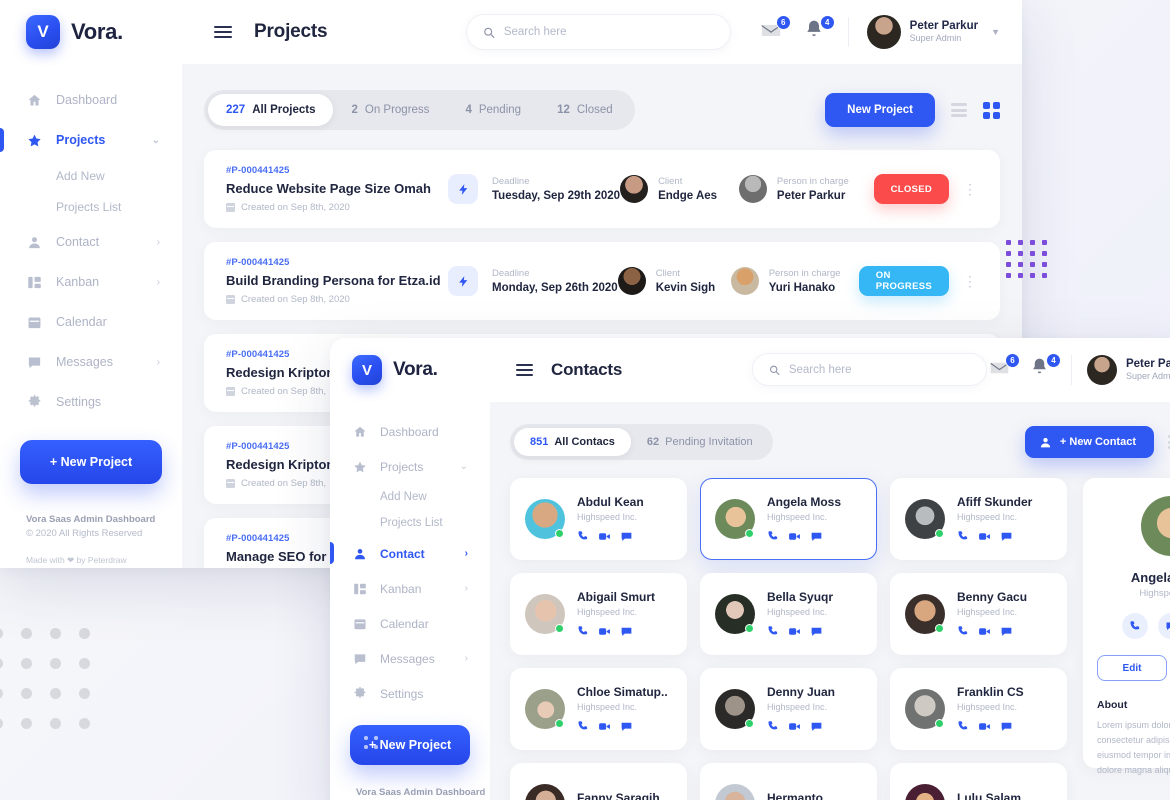 The height and width of the screenshot is (800, 1170). What do you see at coordinates (1053, 360) in the screenshot?
I see `bell-badge: 4` at bounding box center [1053, 360].